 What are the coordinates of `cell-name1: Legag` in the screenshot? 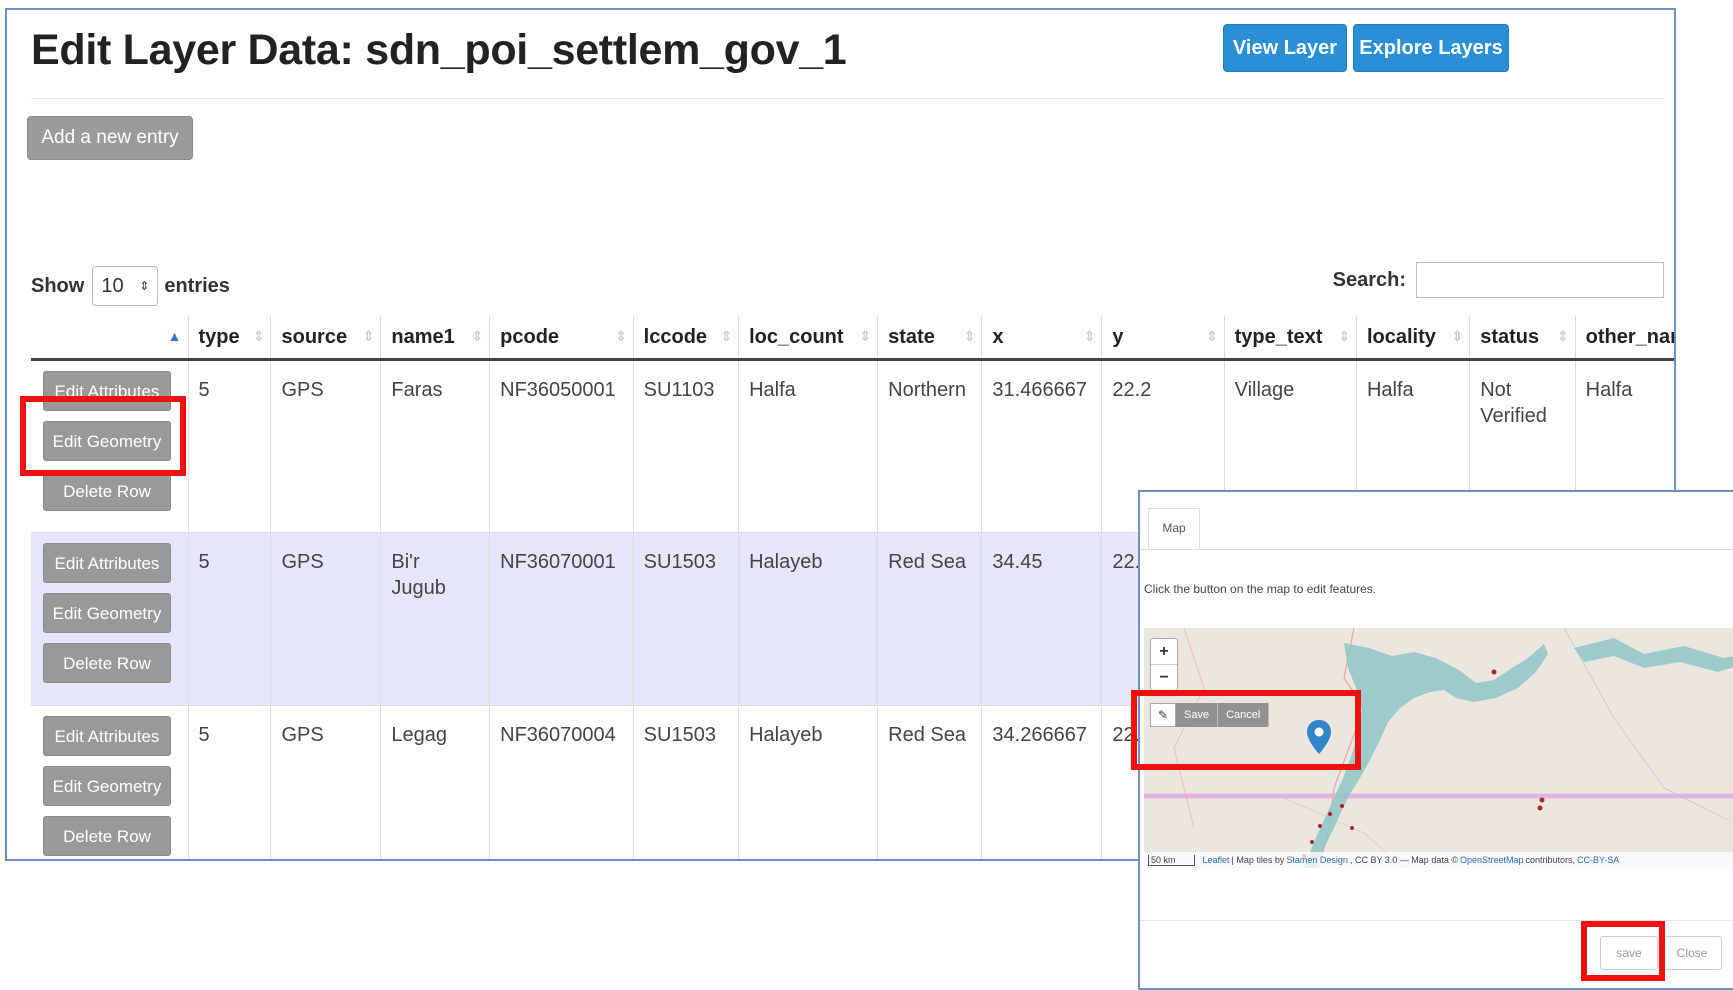 It's located at (435, 782).